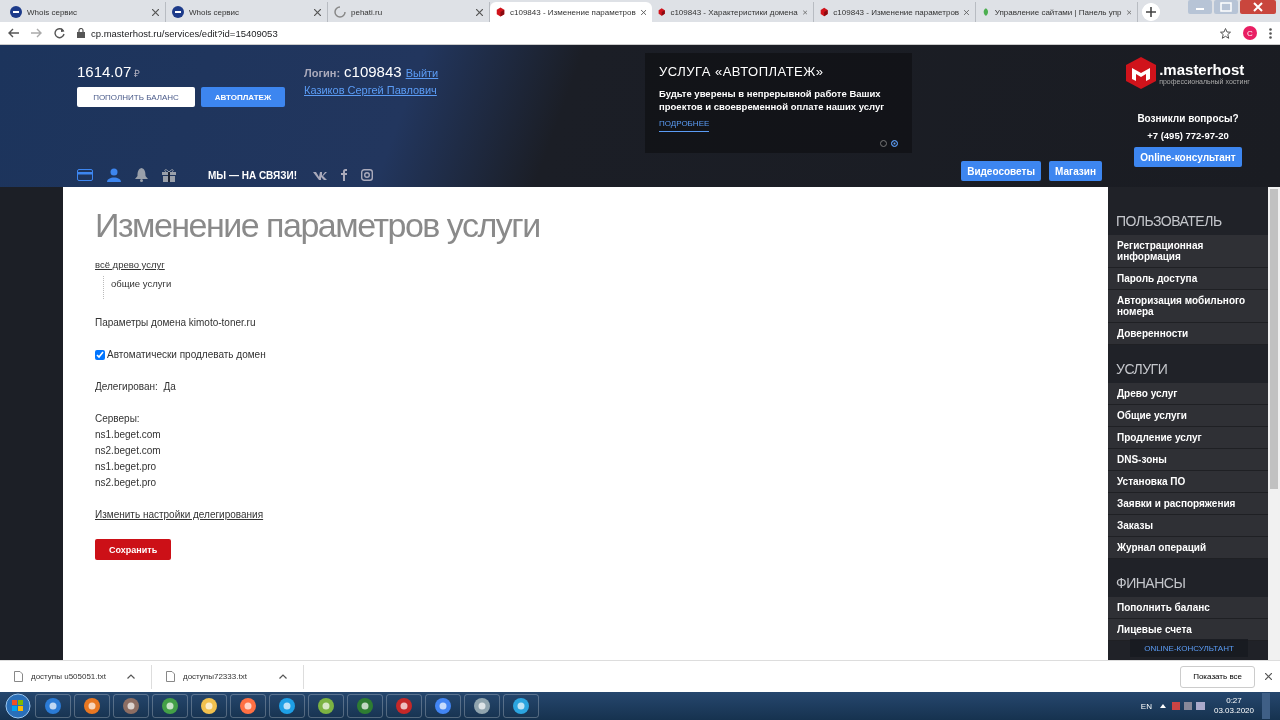  What do you see at coordinates (179, 514) in the screenshot?
I see `delegation-link: Изменить настройки делегирования` at bounding box center [179, 514].